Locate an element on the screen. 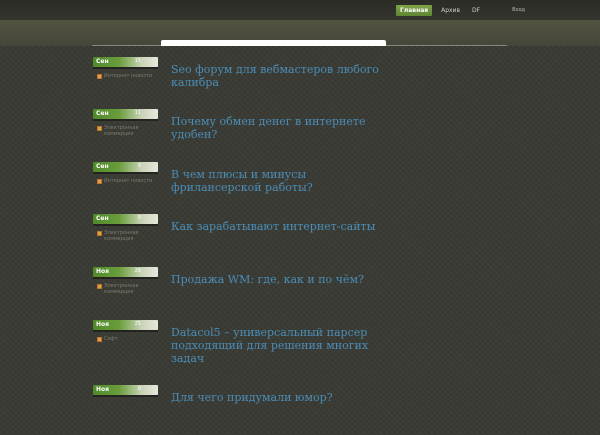 This screenshot has height=435, width=600. post-title-link: Как зарабатывают интернет-сайты is located at coordinates (276, 226).